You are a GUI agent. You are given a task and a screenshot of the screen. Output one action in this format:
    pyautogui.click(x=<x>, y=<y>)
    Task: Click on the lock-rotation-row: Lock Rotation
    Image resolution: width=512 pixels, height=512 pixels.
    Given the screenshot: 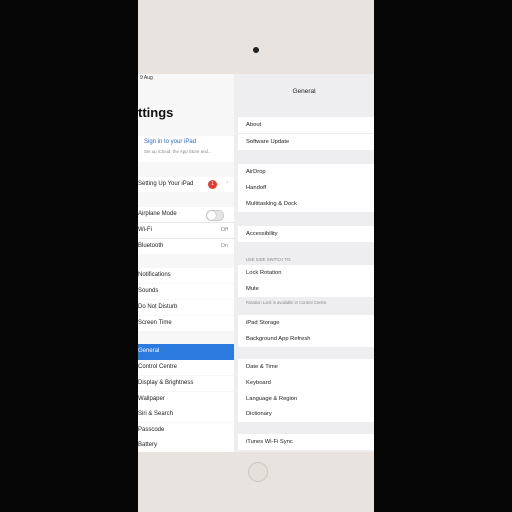 What is the action you would take?
    pyautogui.click(x=306, y=273)
    